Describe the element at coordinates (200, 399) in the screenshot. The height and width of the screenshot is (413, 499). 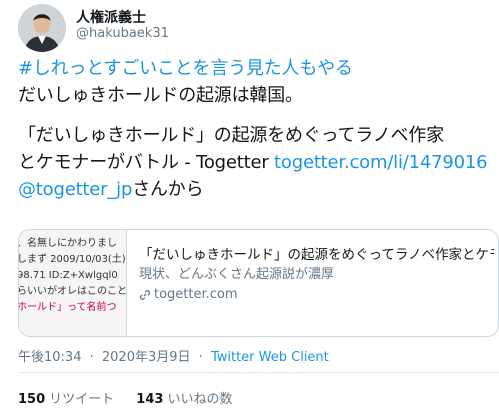
I see `likes-label: いいねの数` at that location.